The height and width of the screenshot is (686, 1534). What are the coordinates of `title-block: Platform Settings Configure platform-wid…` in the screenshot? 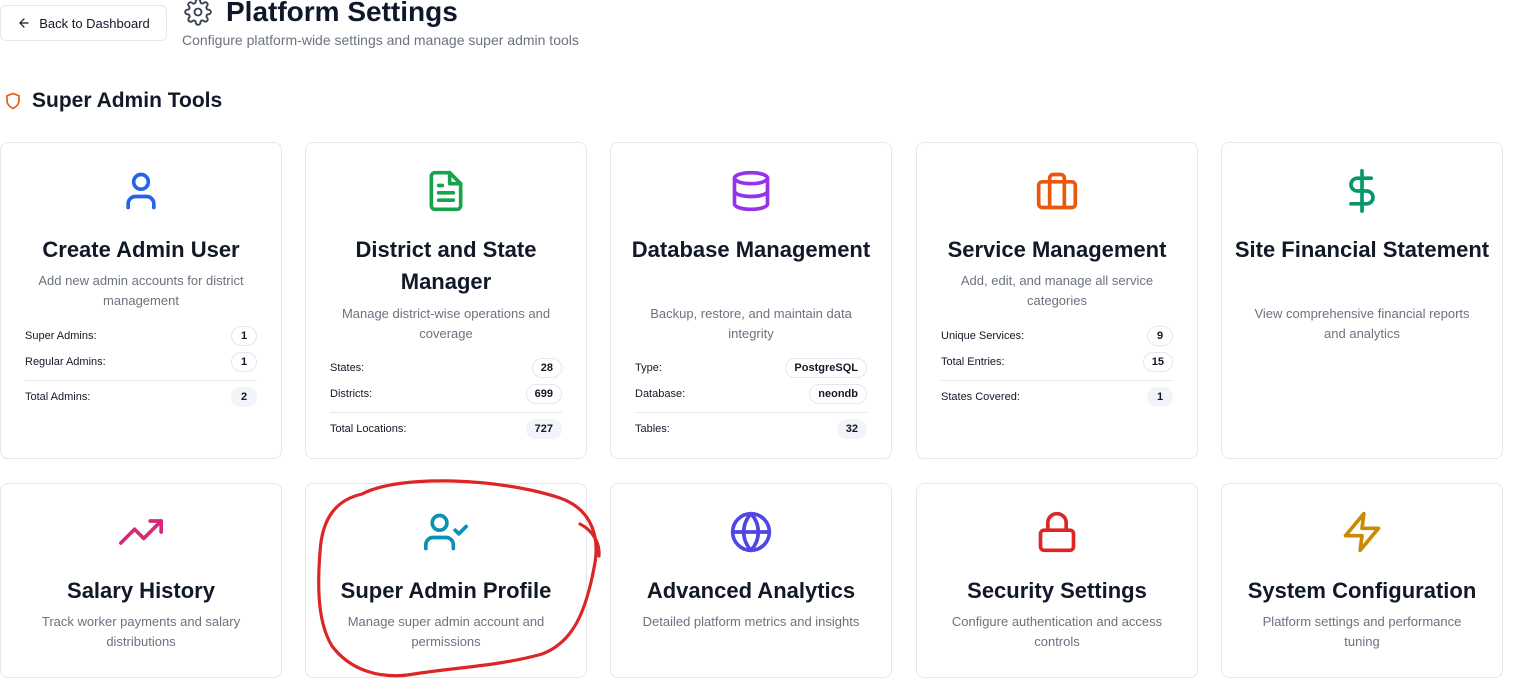 It's located at (380, 24).